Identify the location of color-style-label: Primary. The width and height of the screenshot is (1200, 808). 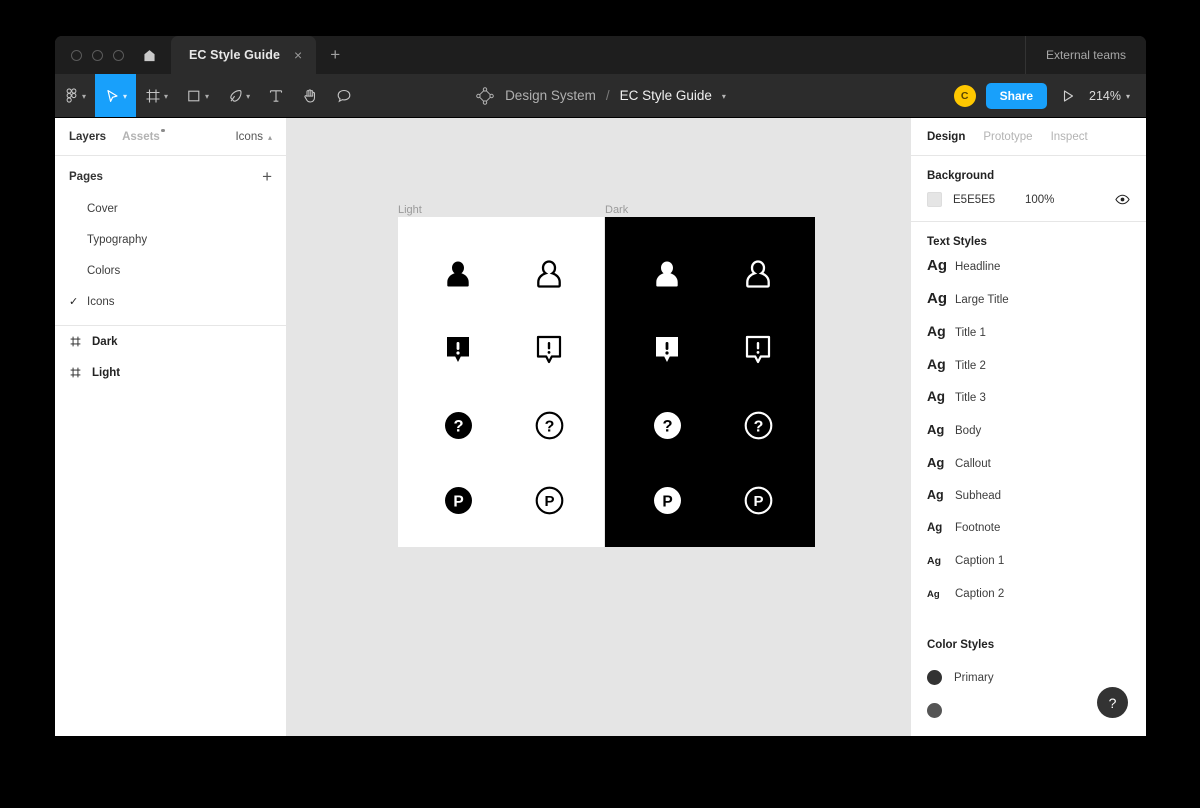
(974, 677).